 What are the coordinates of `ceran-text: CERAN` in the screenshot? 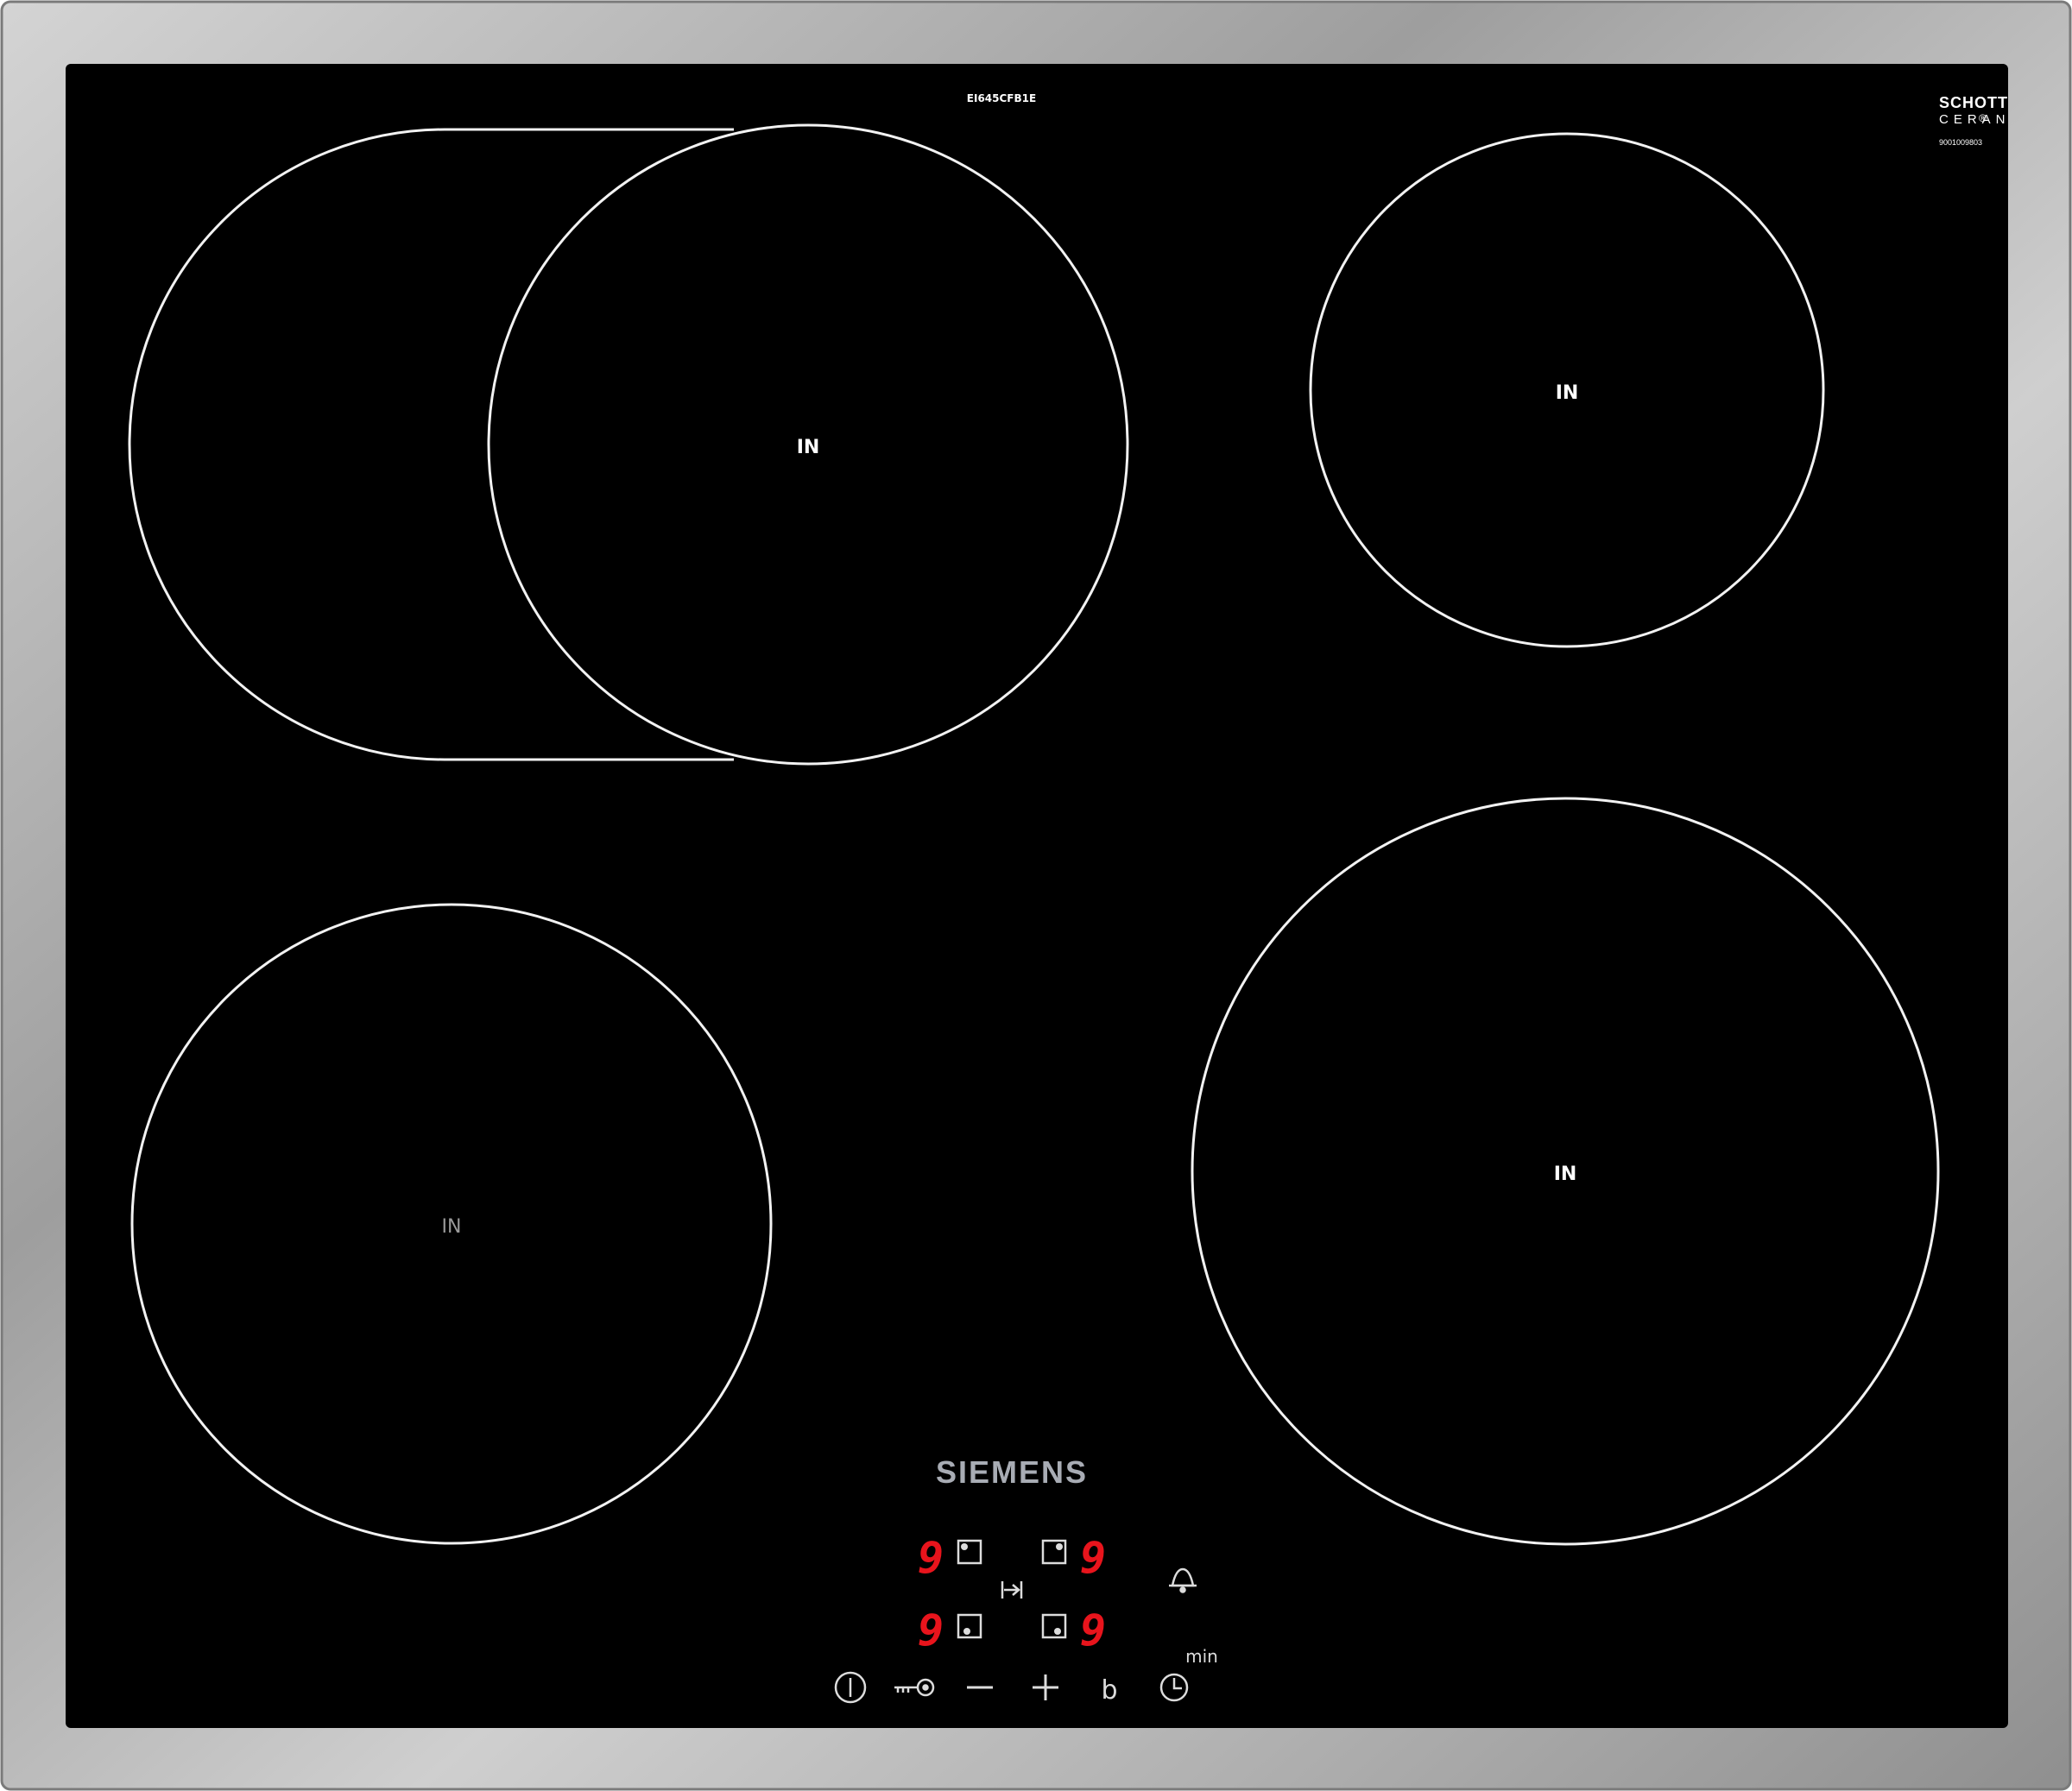 It's located at (1975, 120).